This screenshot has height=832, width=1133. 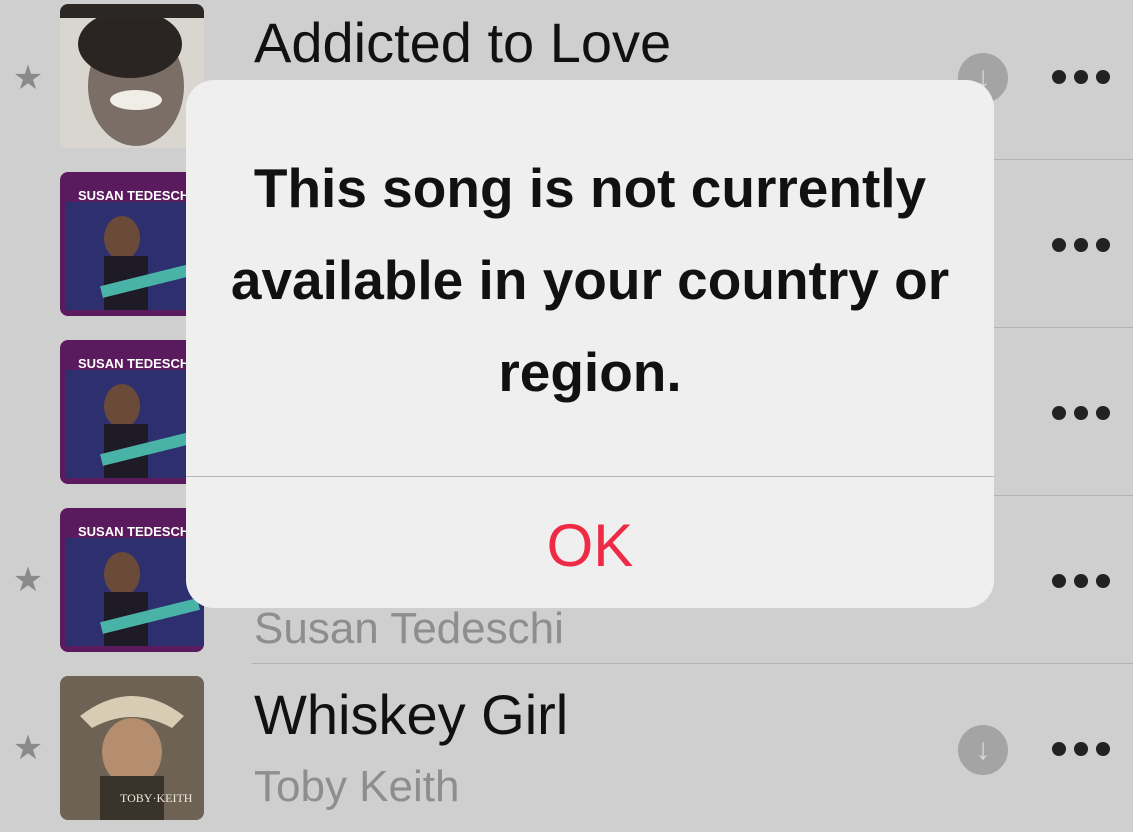 What do you see at coordinates (983, 750) in the screenshot?
I see `download-icon: ↓` at bounding box center [983, 750].